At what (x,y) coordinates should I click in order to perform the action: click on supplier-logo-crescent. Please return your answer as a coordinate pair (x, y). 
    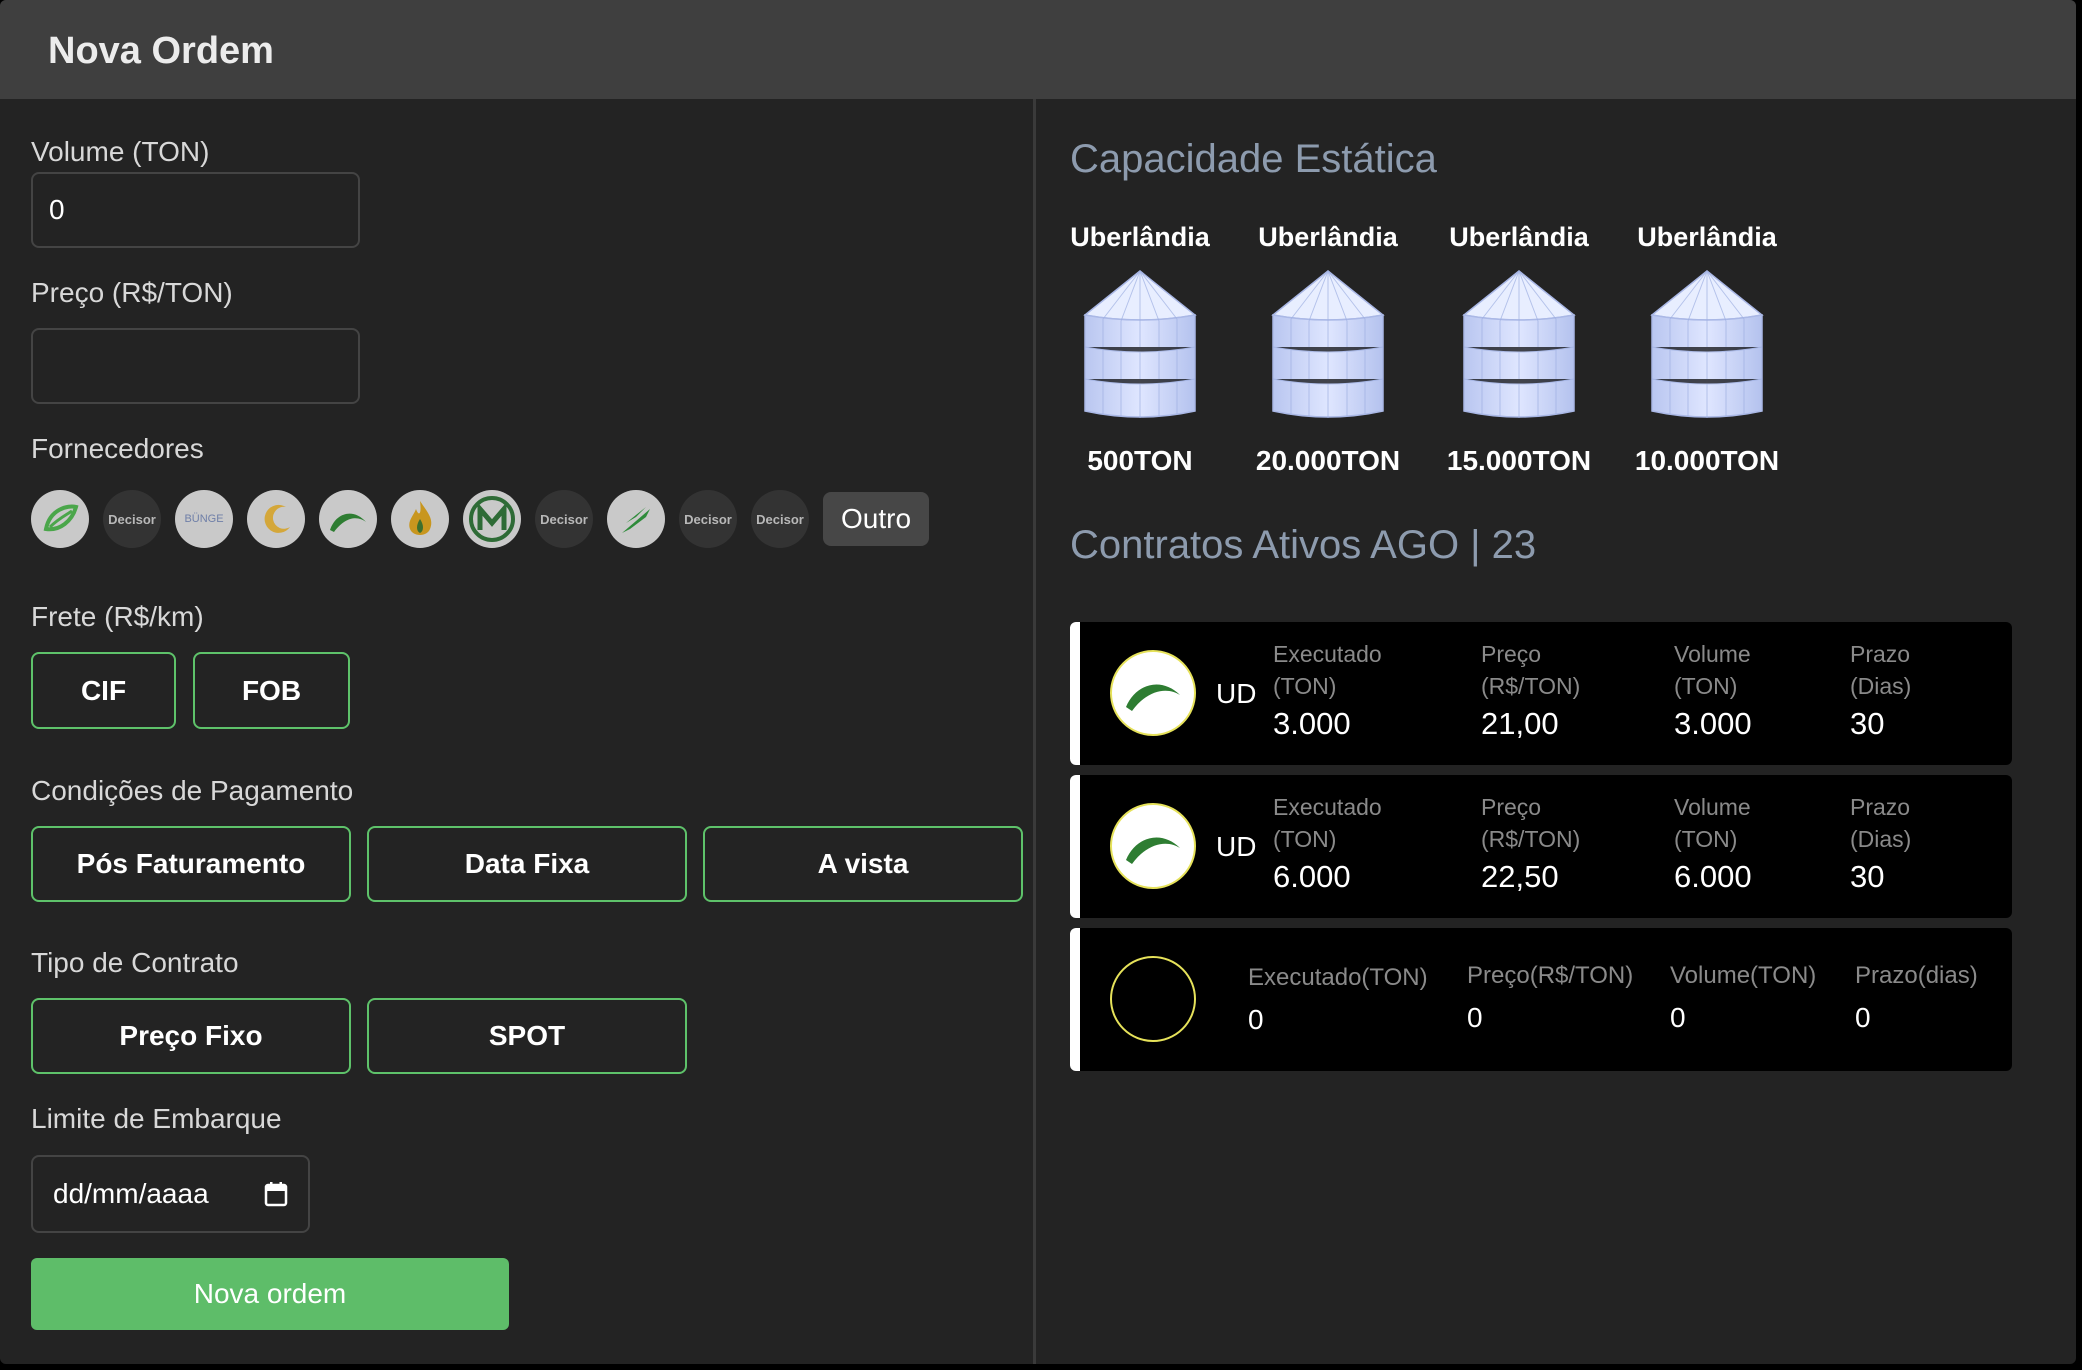
    Looking at the image, I should click on (276, 519).